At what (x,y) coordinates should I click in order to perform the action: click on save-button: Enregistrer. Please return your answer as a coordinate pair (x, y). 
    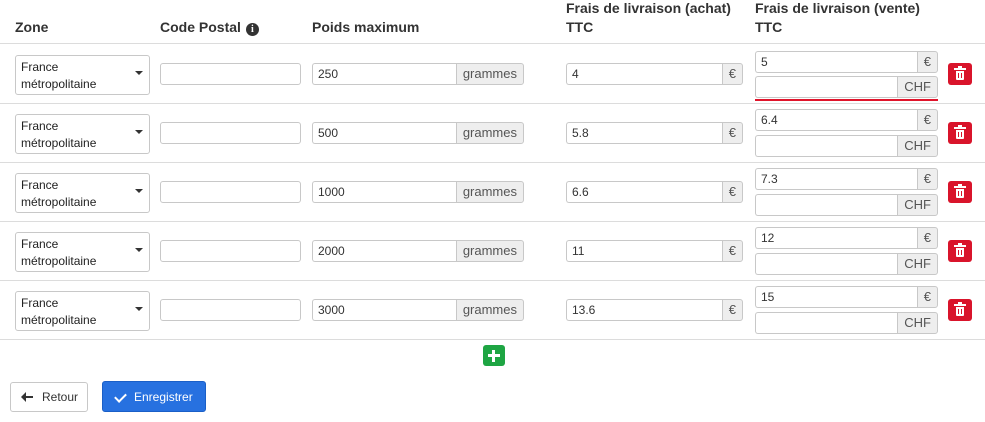
    Looking at the image, I should click on (154, 396).